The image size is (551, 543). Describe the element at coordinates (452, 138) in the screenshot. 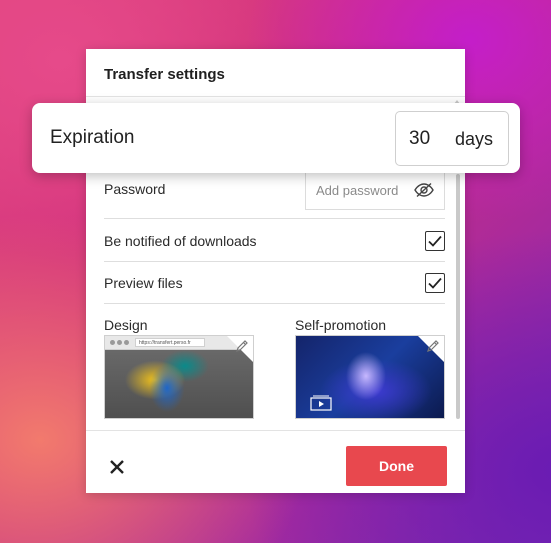

I see `expiration-days-input: 30 days` at that location.